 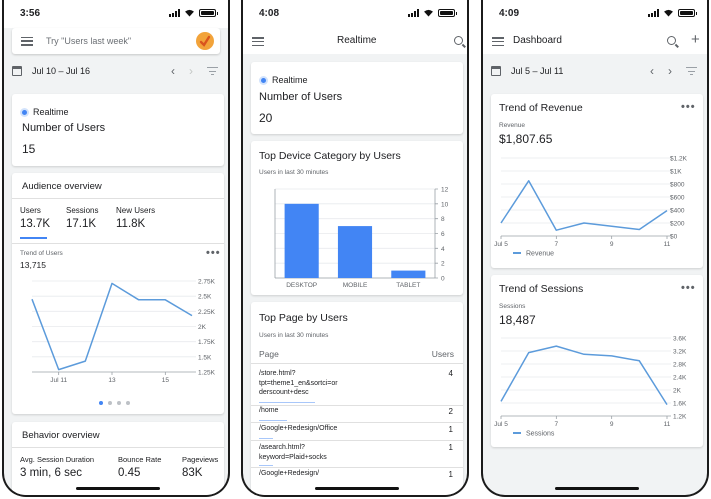 I want to click on table-row: /home 2, so click(x=357, y=414).